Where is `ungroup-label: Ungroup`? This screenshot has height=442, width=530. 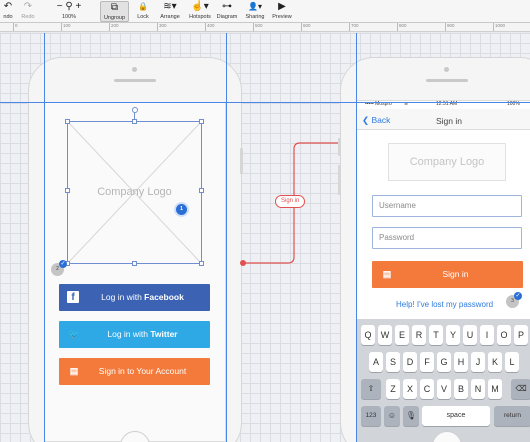 ungroup-label: Ungroup is located at coordinates (114, 18).